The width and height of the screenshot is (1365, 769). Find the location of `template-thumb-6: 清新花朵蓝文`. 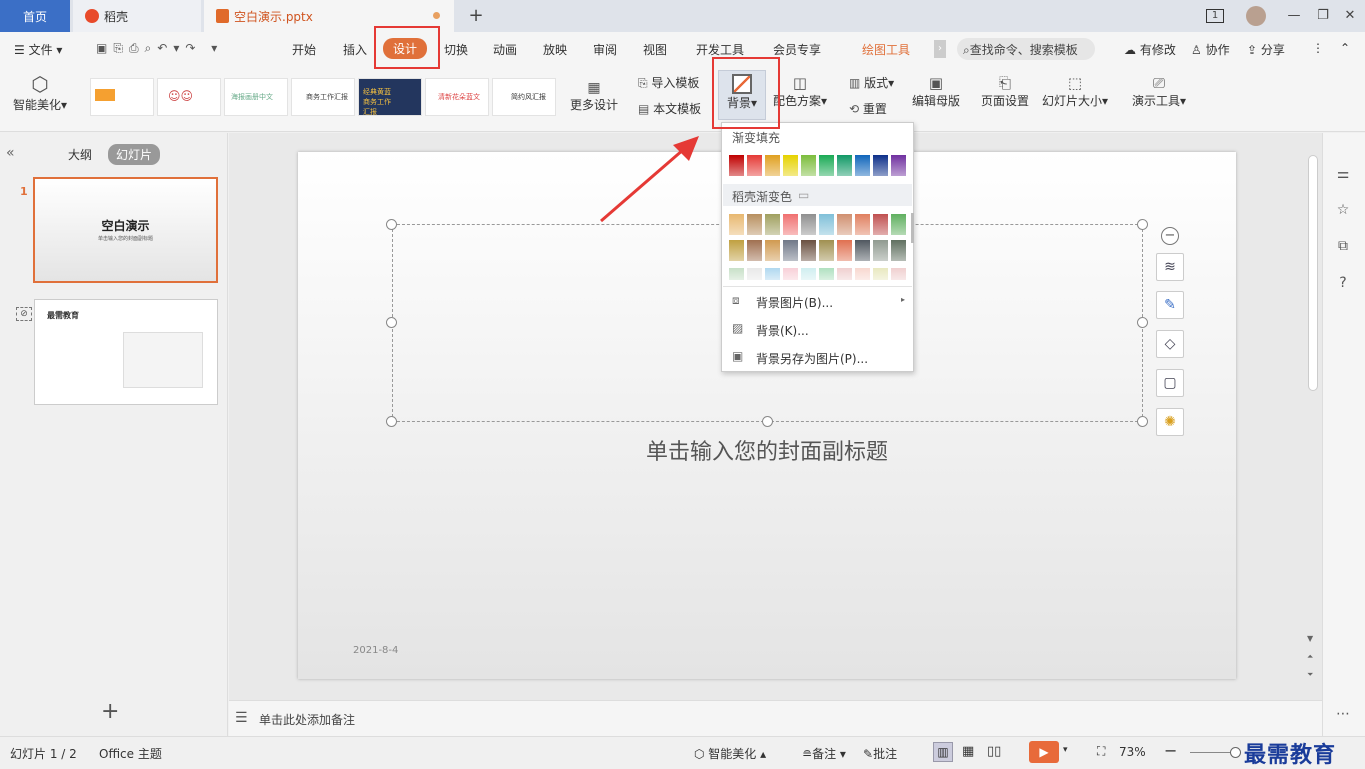

template-thumb-6: 清新花朵蓝文 is located at coordinates (457, 97).